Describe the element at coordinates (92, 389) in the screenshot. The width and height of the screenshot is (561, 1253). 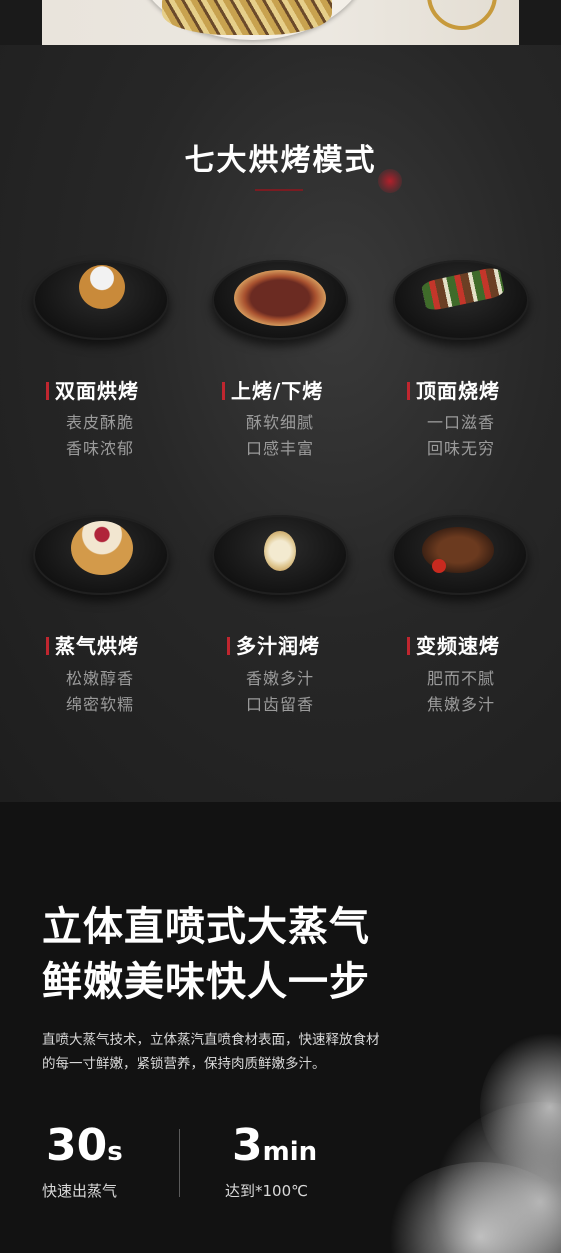
I see `mode-name-double-side: 双面烘烤` at that location.